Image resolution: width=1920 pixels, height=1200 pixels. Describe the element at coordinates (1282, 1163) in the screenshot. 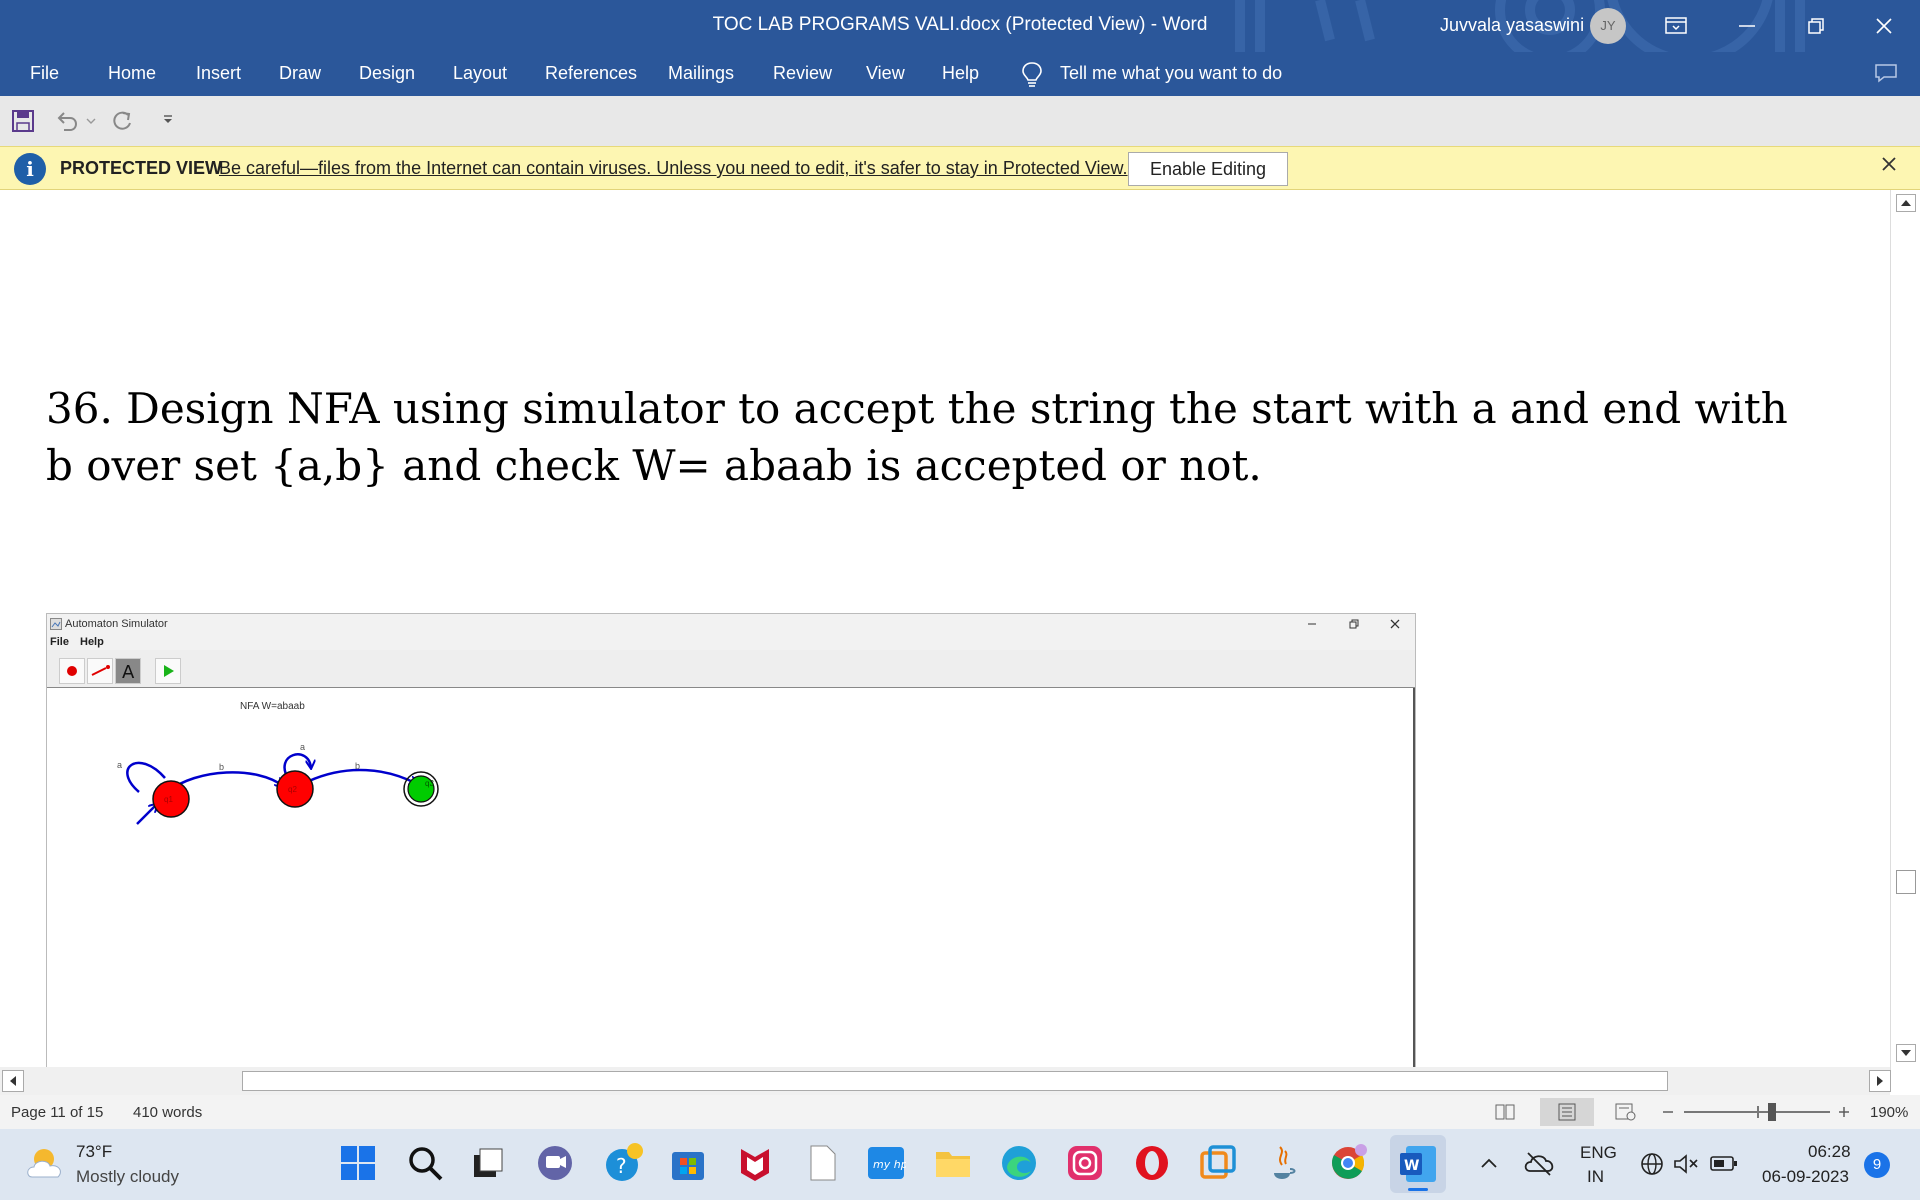

I see `java-icon` at that location.